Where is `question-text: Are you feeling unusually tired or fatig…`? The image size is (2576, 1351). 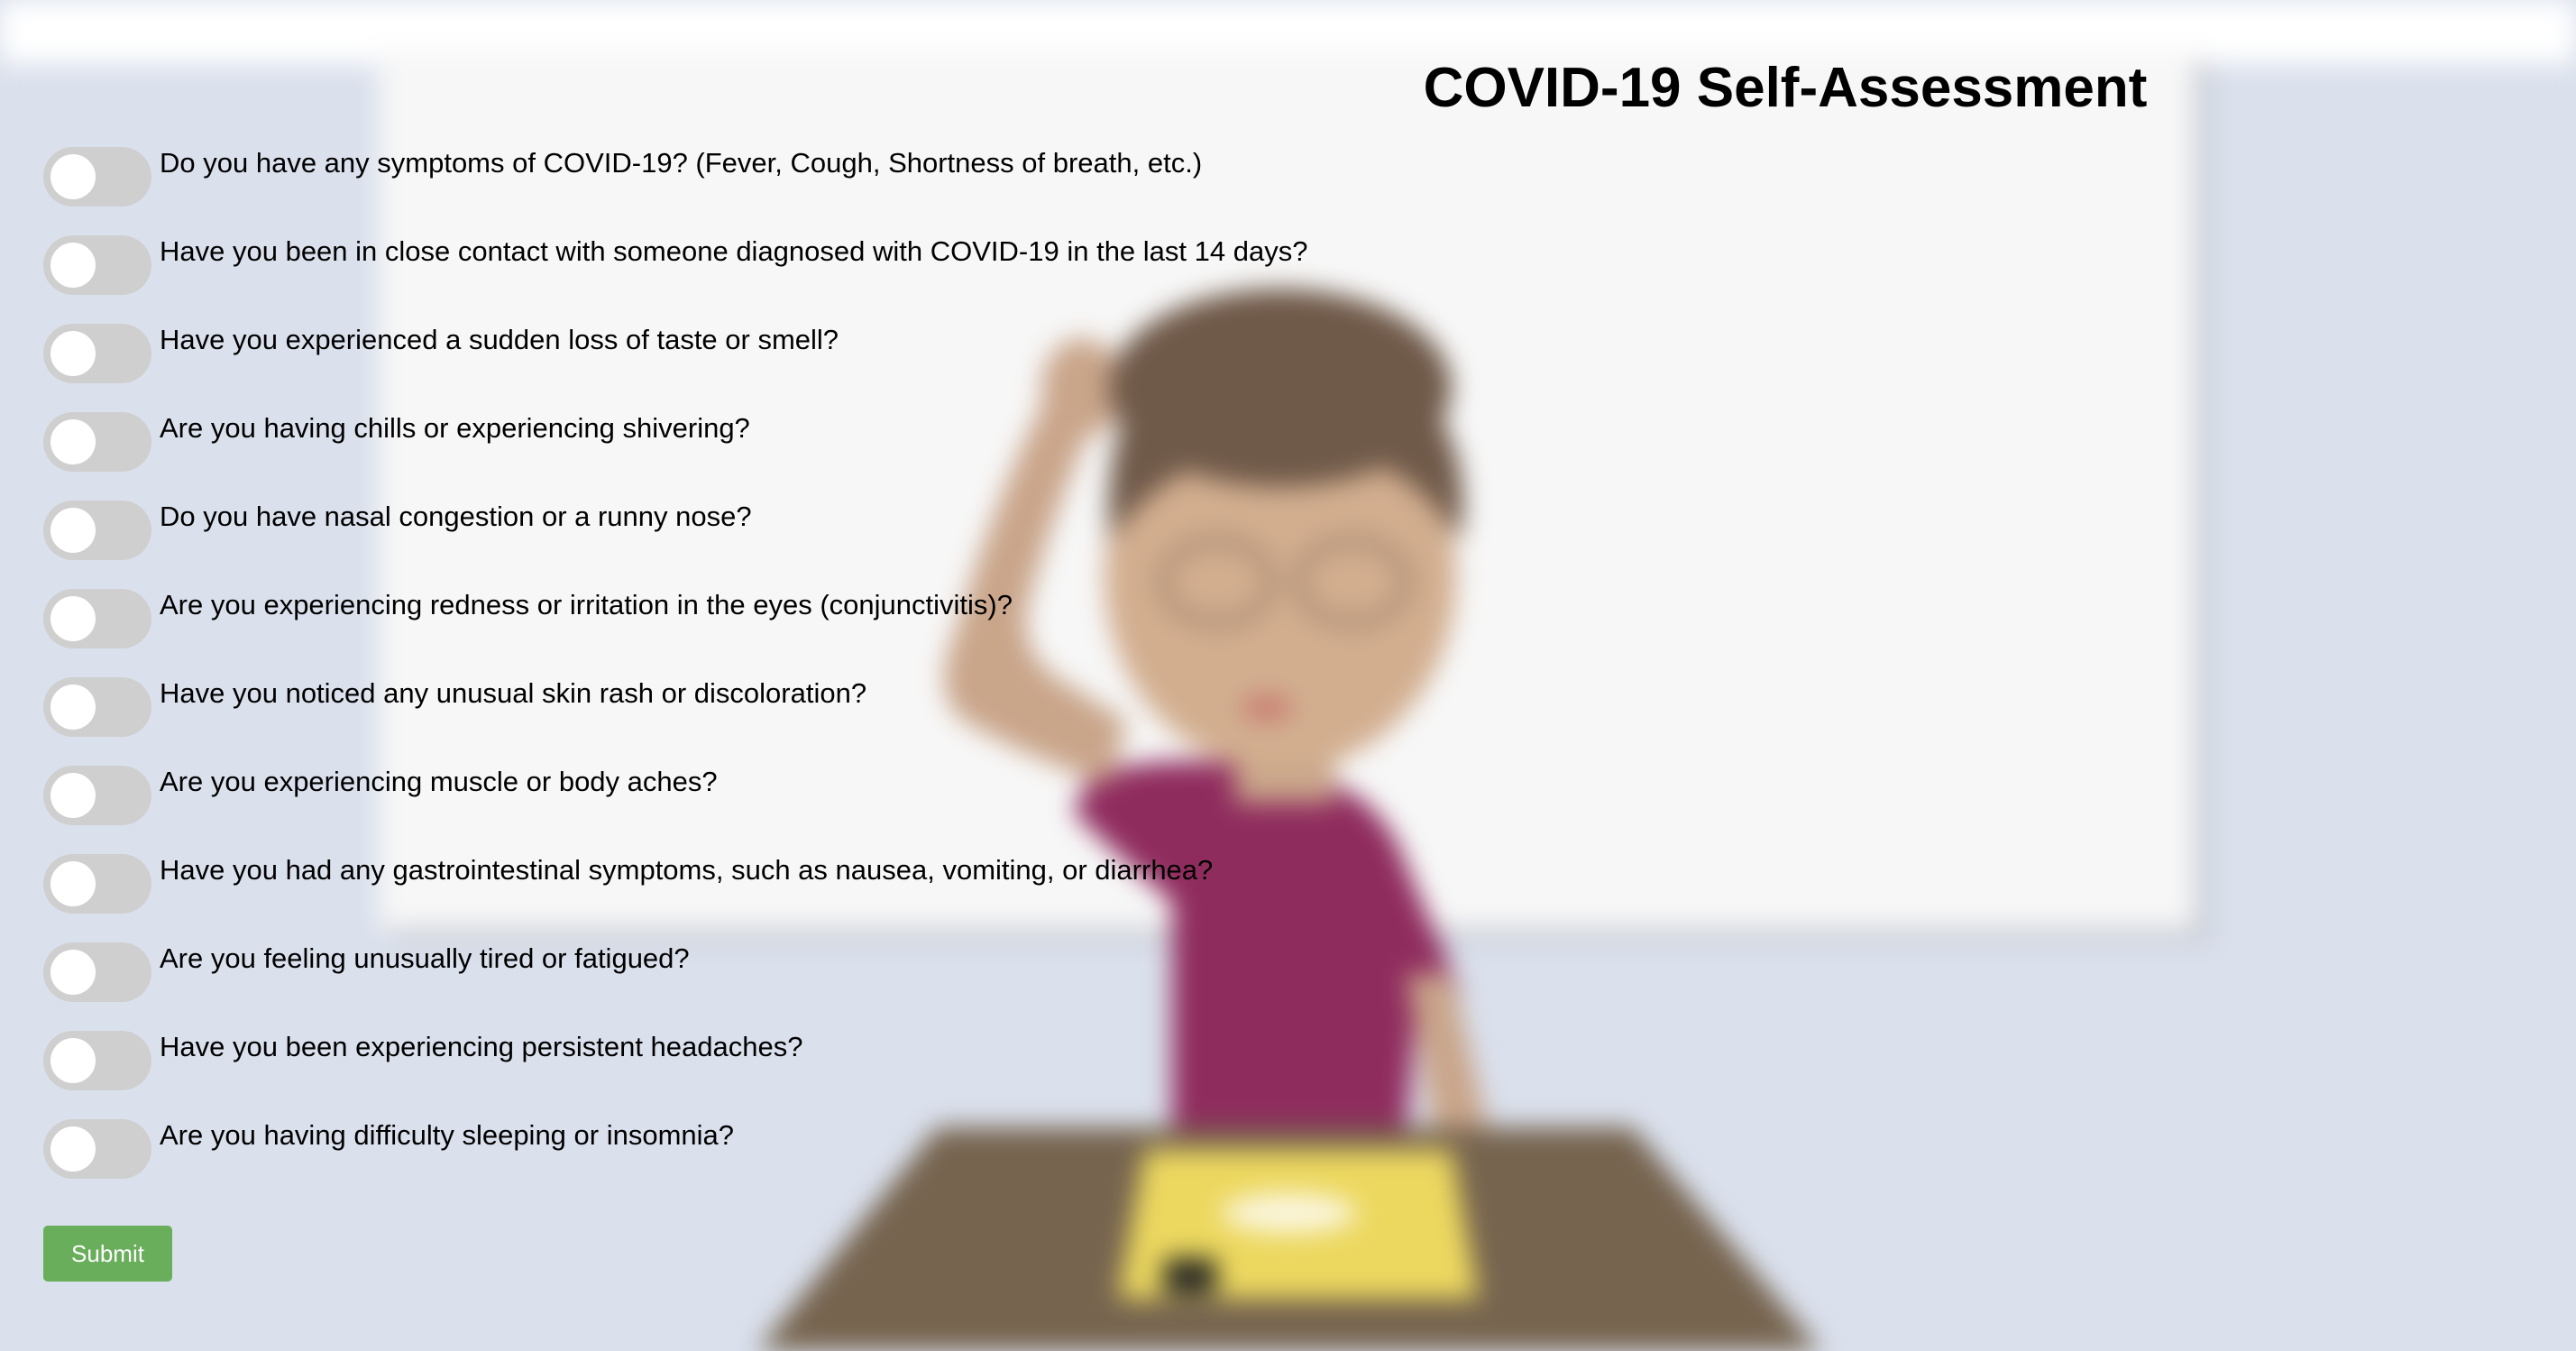 question-text: Are you feeling unusually tired or fatig… is located at coordinates (425, 958).